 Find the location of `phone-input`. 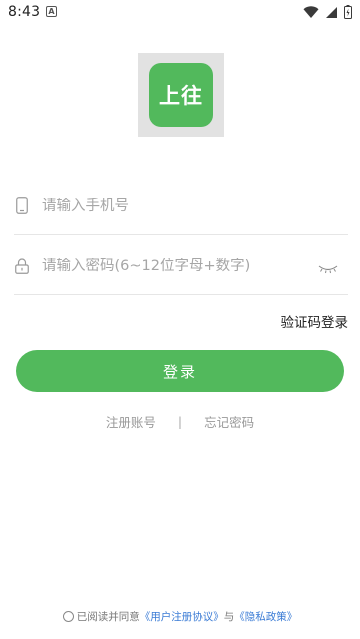

phone-input is located at coordinates (172, 205).